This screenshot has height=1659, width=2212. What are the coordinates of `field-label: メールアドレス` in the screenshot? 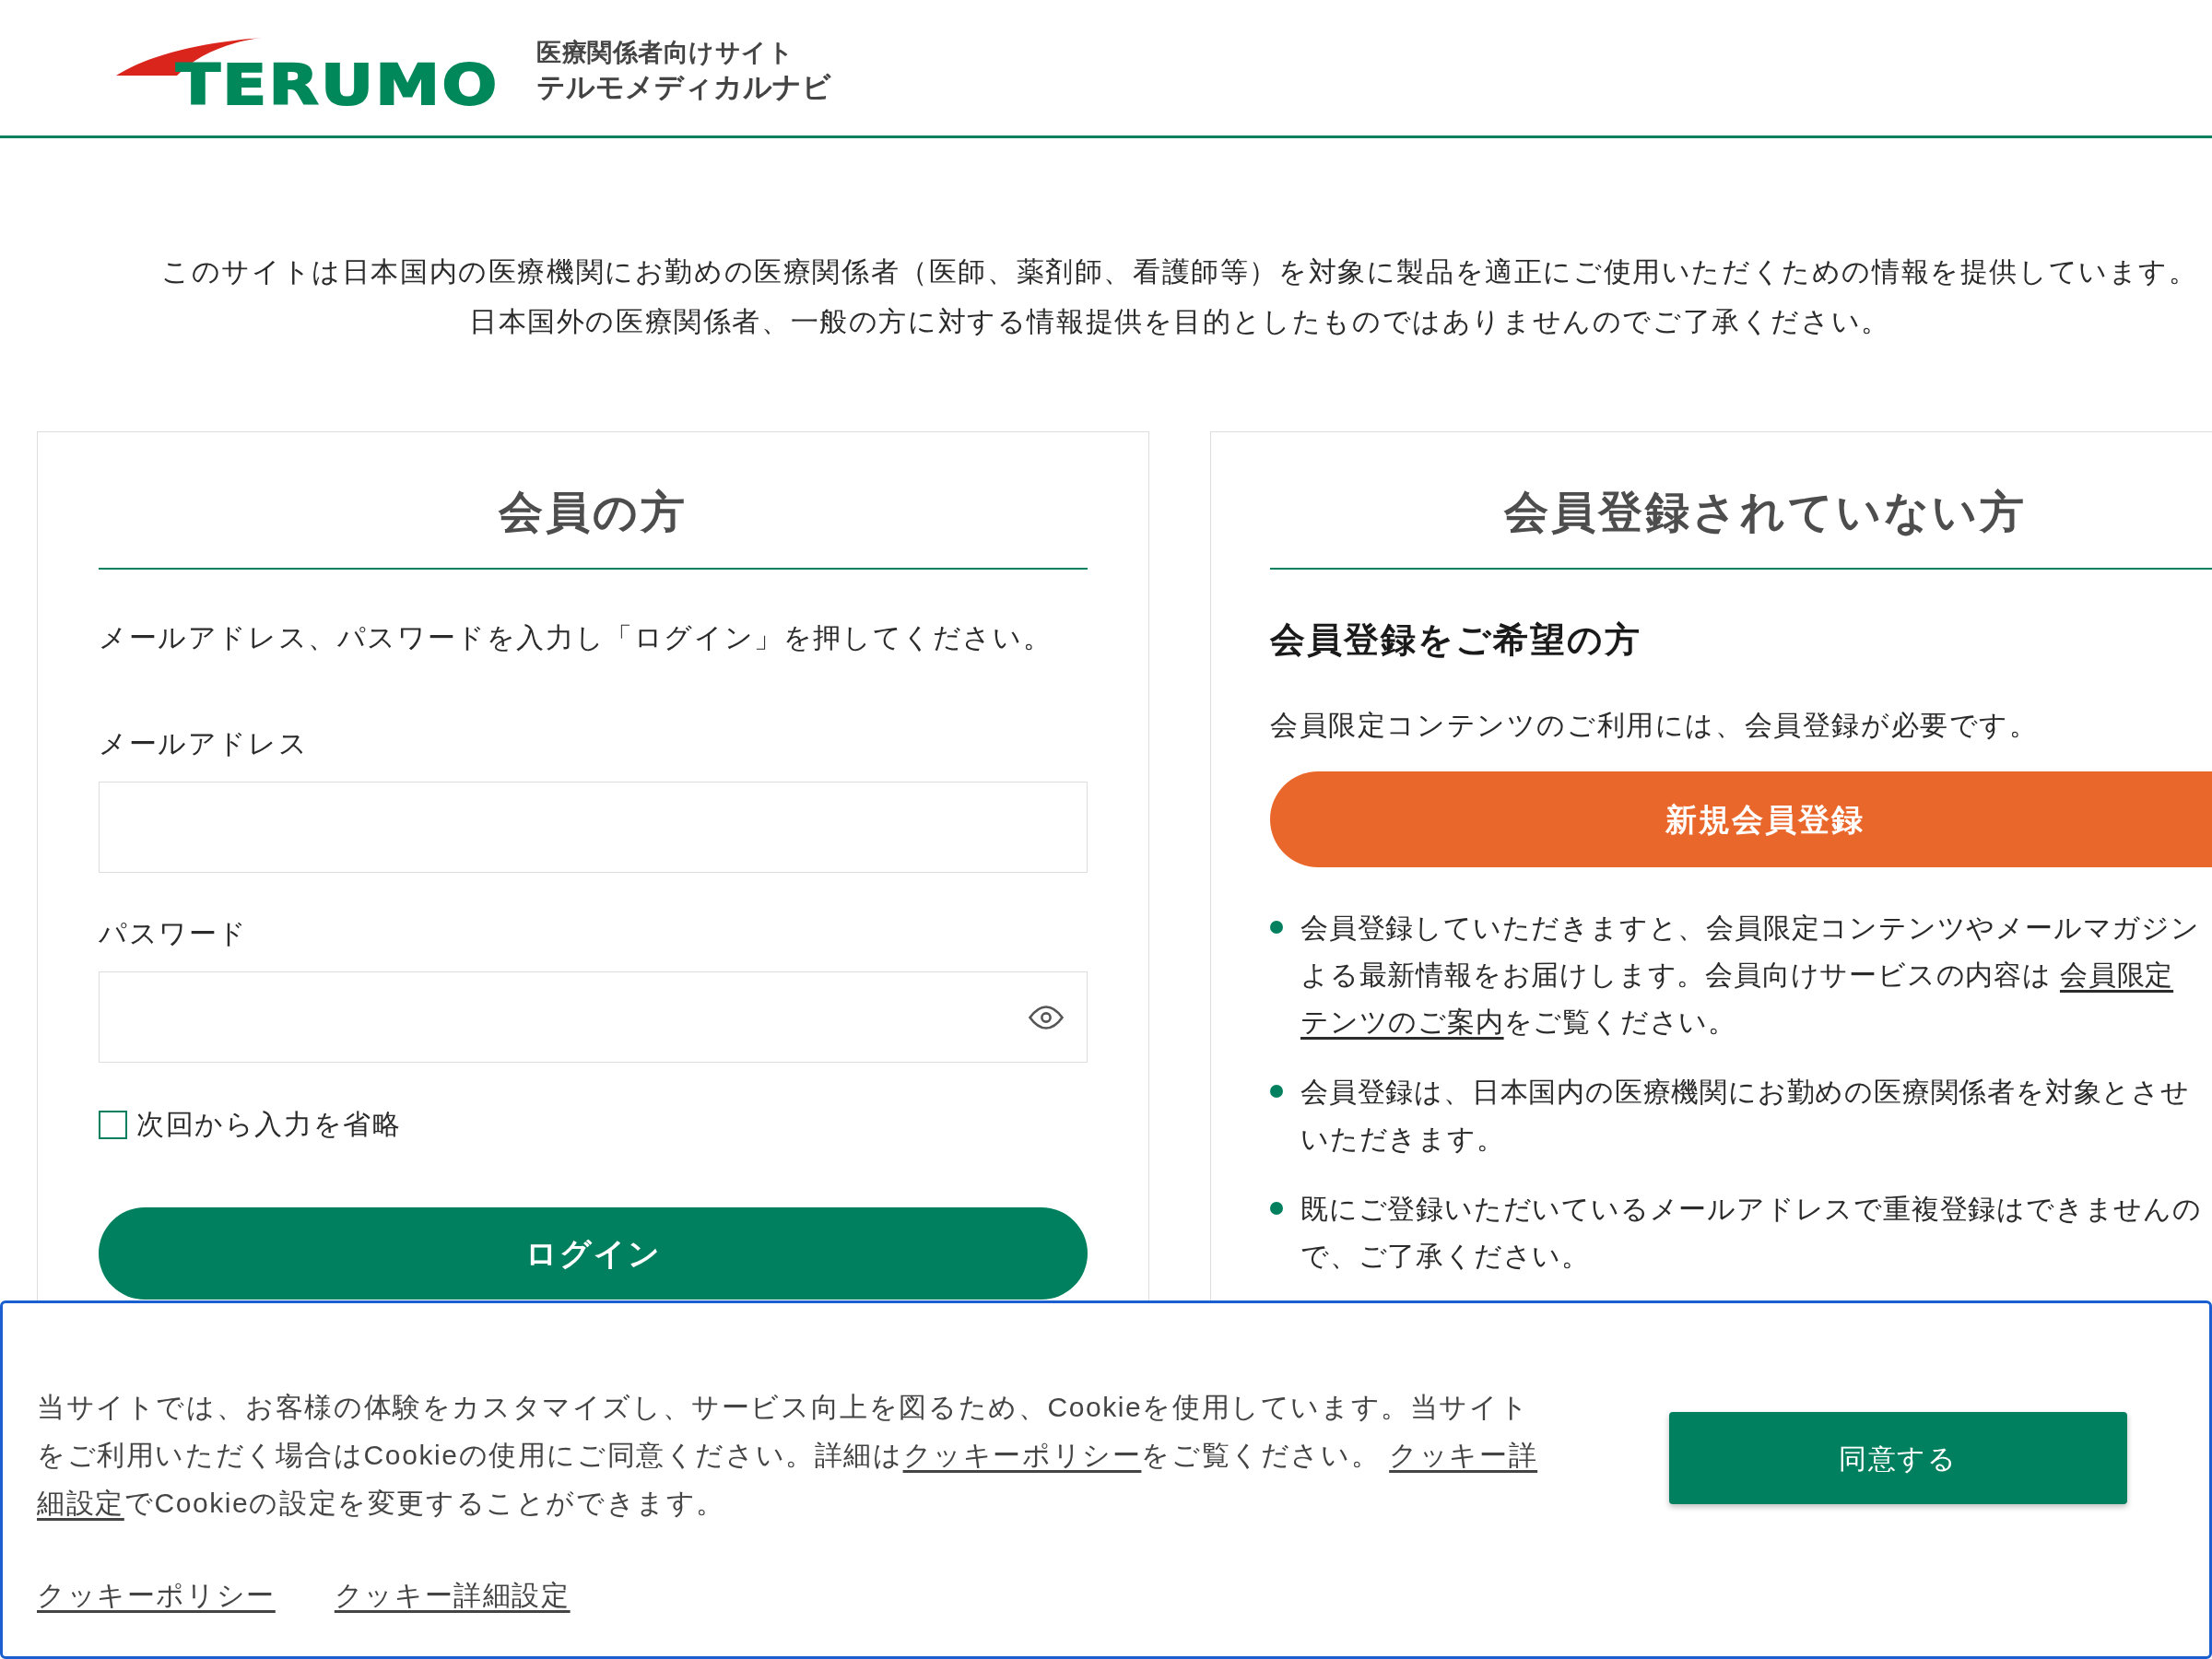 It's located at (204, 743).